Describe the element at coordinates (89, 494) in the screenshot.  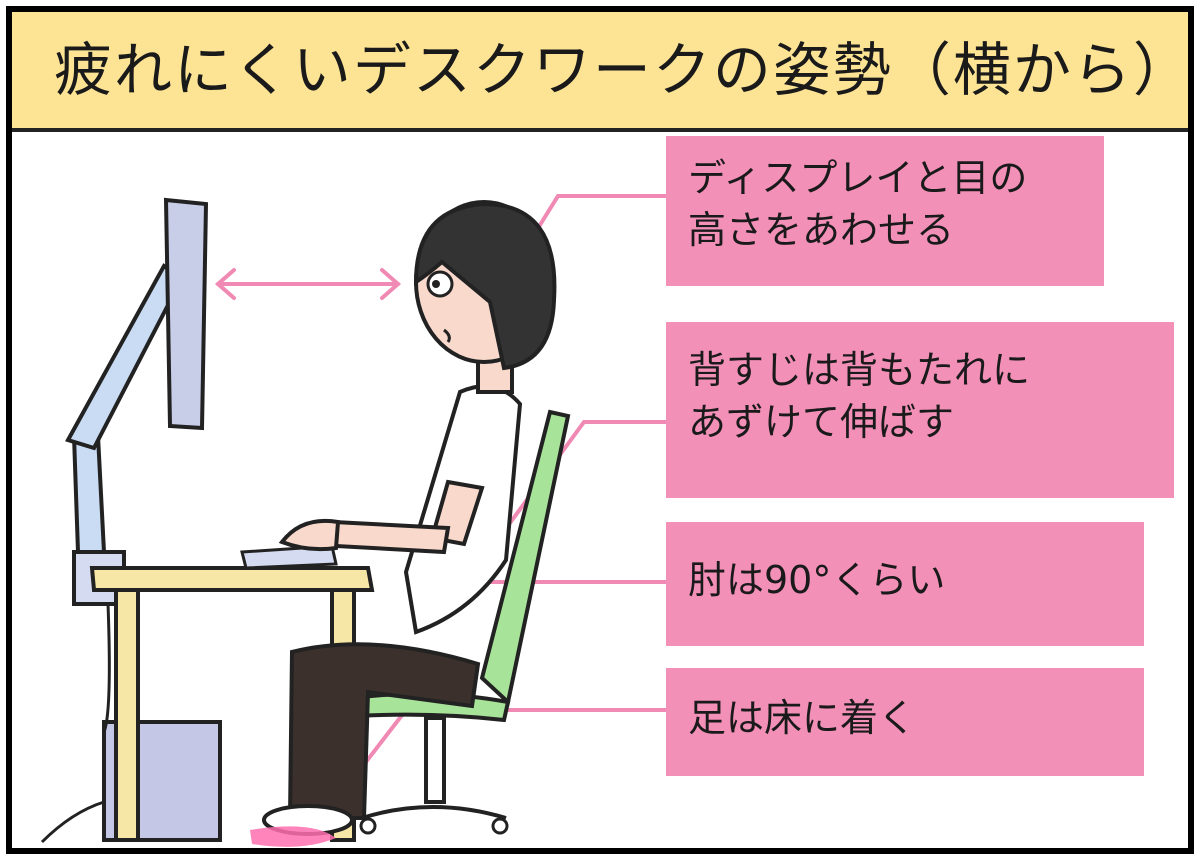
I see `monitor-arm-lower` at that location.